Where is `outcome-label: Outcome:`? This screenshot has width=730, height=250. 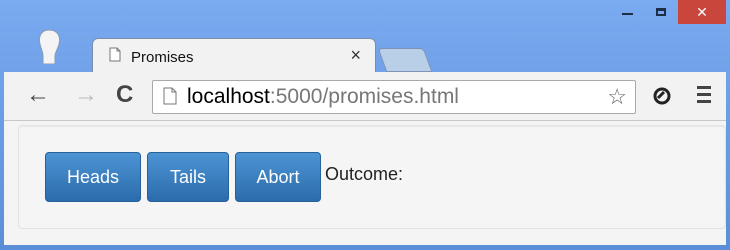
outcome-label: Outcome: is located at coordinates (364, 174).